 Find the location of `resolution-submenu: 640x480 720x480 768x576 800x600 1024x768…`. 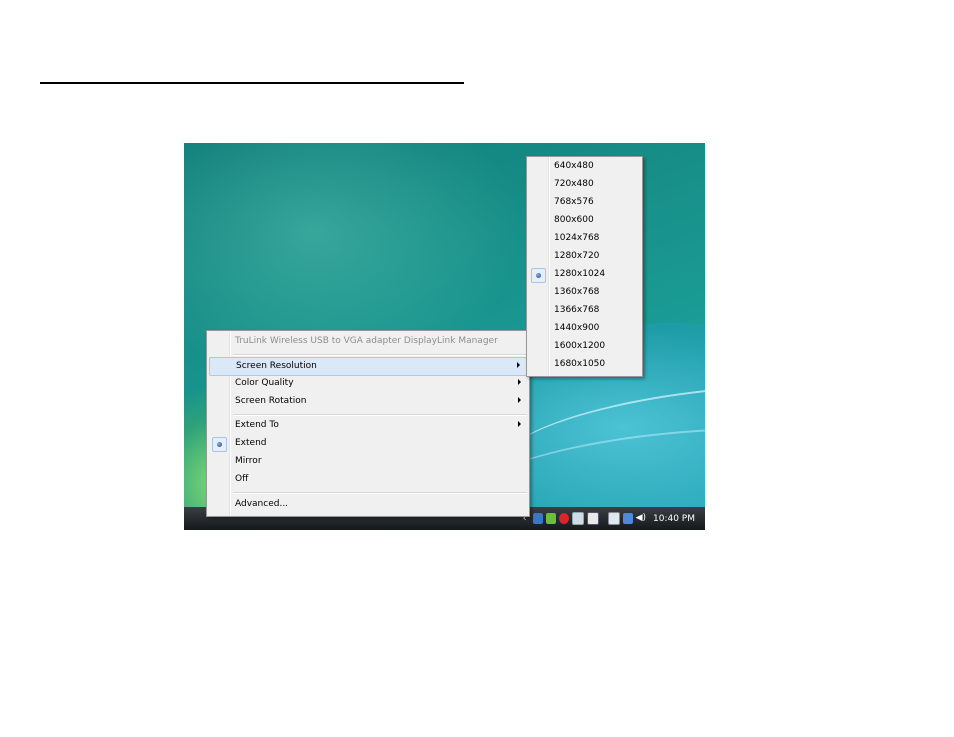

resolution-submenu: 640x480 720x480 768x576 800x600 1024x768… is located at coordinates (584, 266).